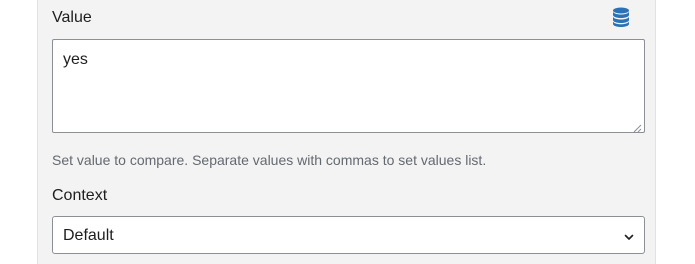 The height and width of the screenshot is (264, 695). Describe the element at coordinates (629, 236) in the screenshot. I see `chevron-down-icon` at that location.